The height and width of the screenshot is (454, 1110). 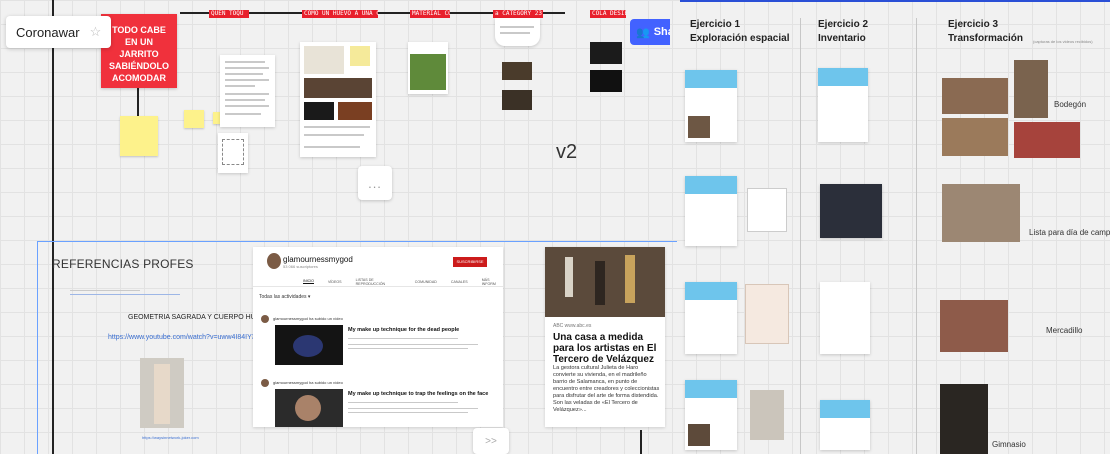 What do you see at coordinates (426, 282) in the screenshot?
I see `tab-community: COMUNIDAD` at bounding box center [426, 282].